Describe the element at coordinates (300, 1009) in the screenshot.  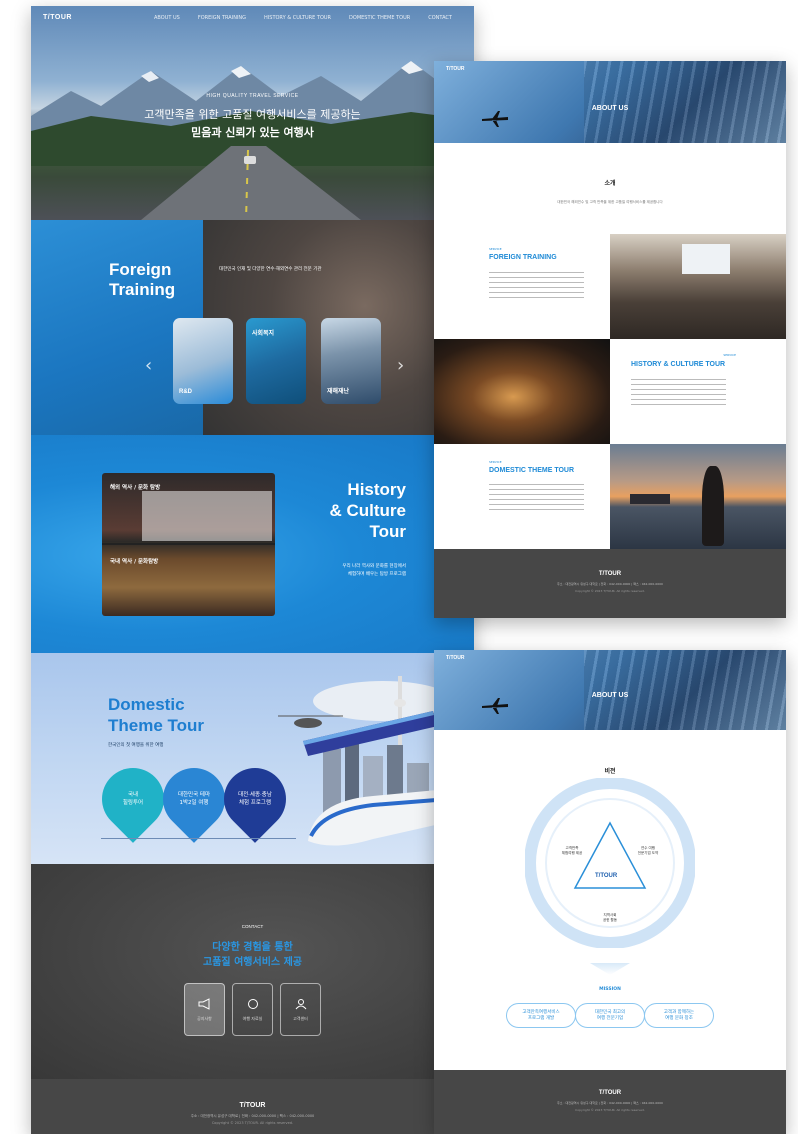
I see `contact-support-button: 고객센터` at that location.